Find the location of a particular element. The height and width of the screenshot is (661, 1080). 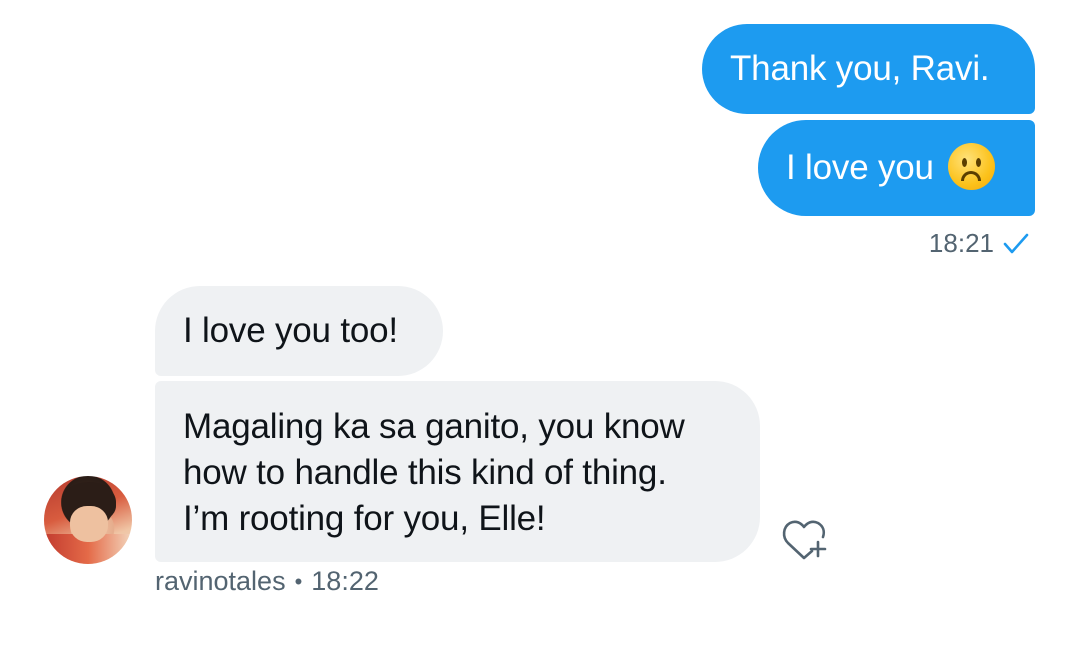

received-message-bubble: I love you too! is located at coordinates (299, 331).